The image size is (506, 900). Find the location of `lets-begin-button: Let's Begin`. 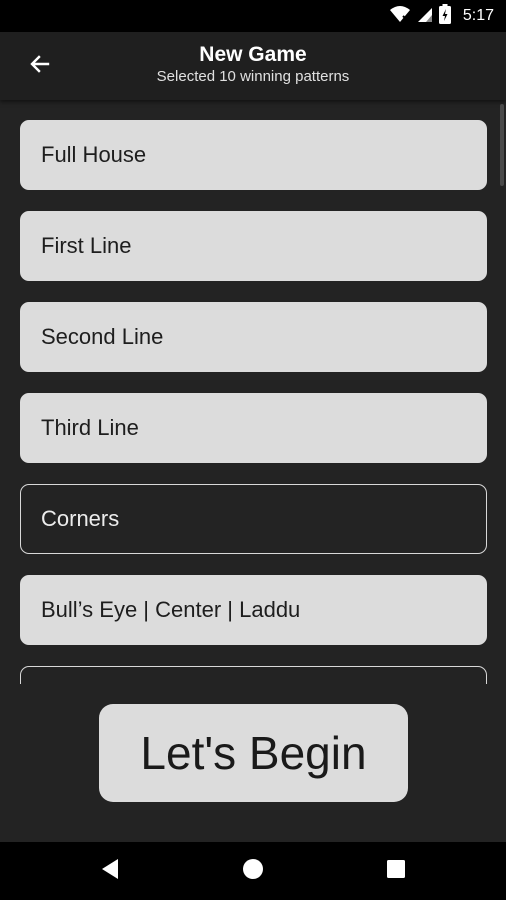

lets-begin-button: Let's Begin is located at coordinates (253, 753).